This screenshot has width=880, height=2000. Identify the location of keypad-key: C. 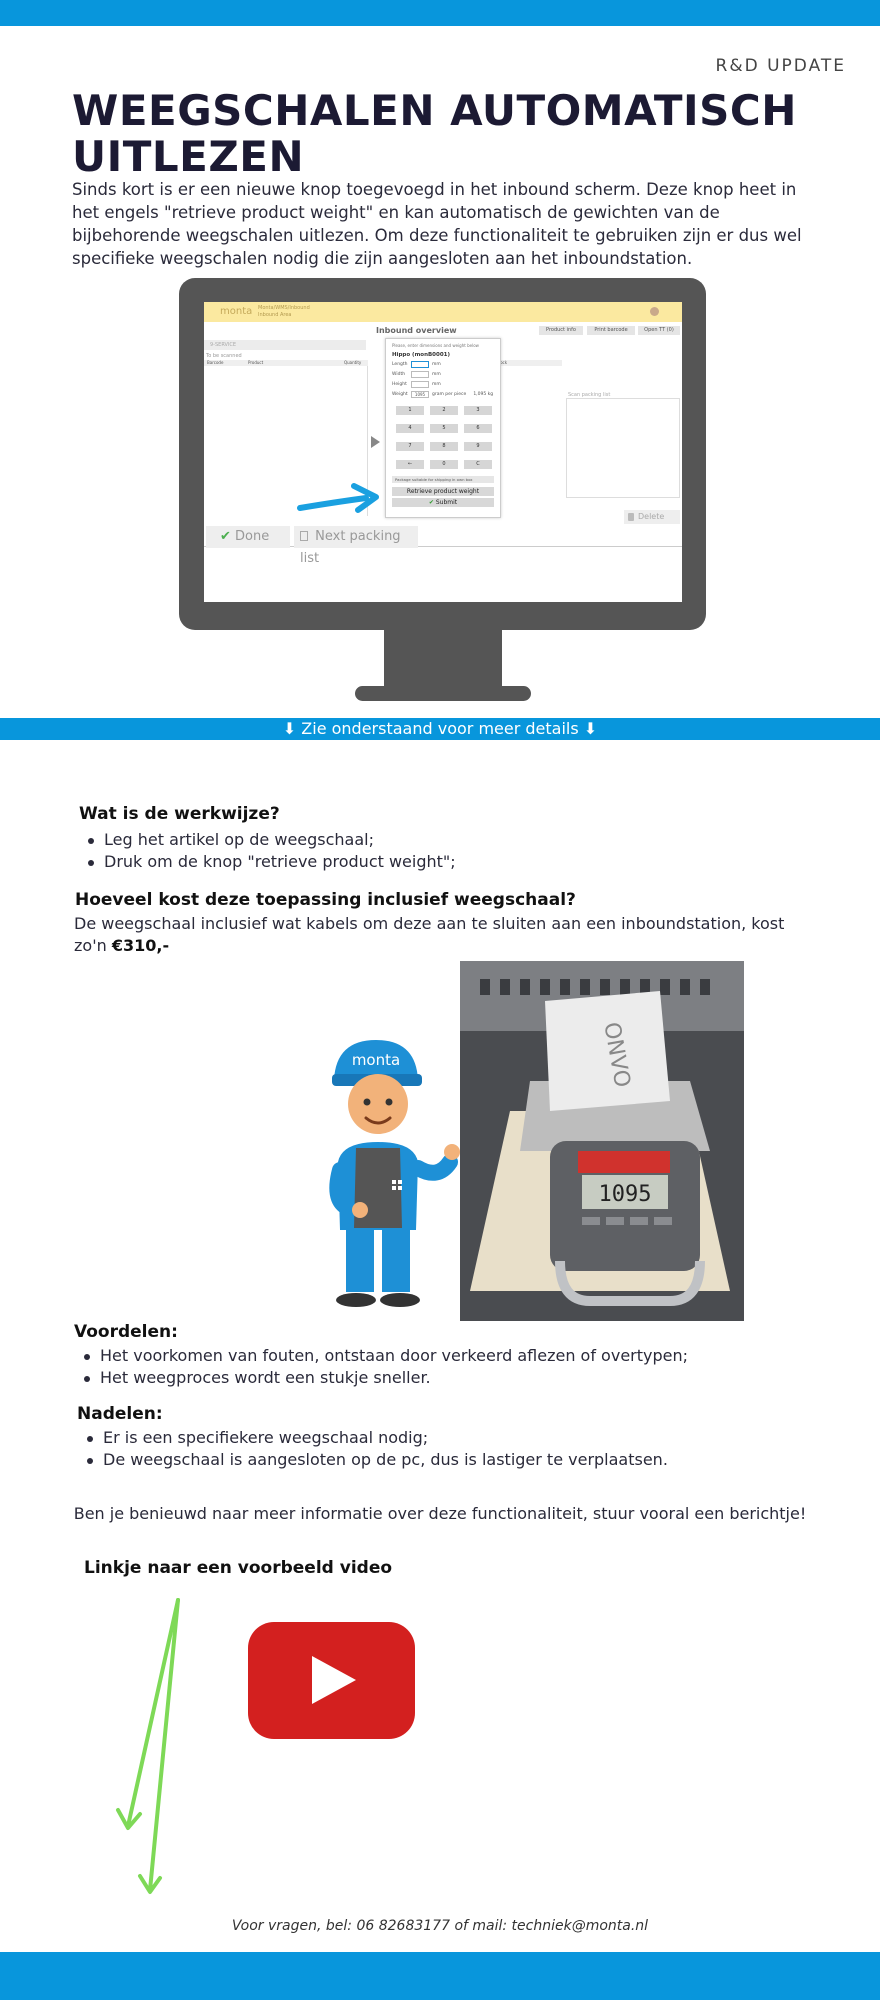
(478, 464).